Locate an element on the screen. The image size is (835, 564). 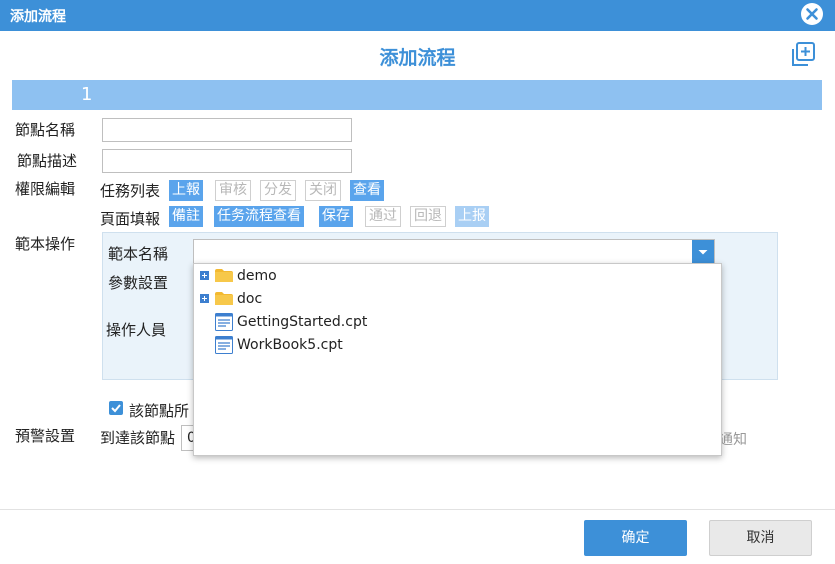
task-close-button: 关闭 is located at coordinates (323, 190).